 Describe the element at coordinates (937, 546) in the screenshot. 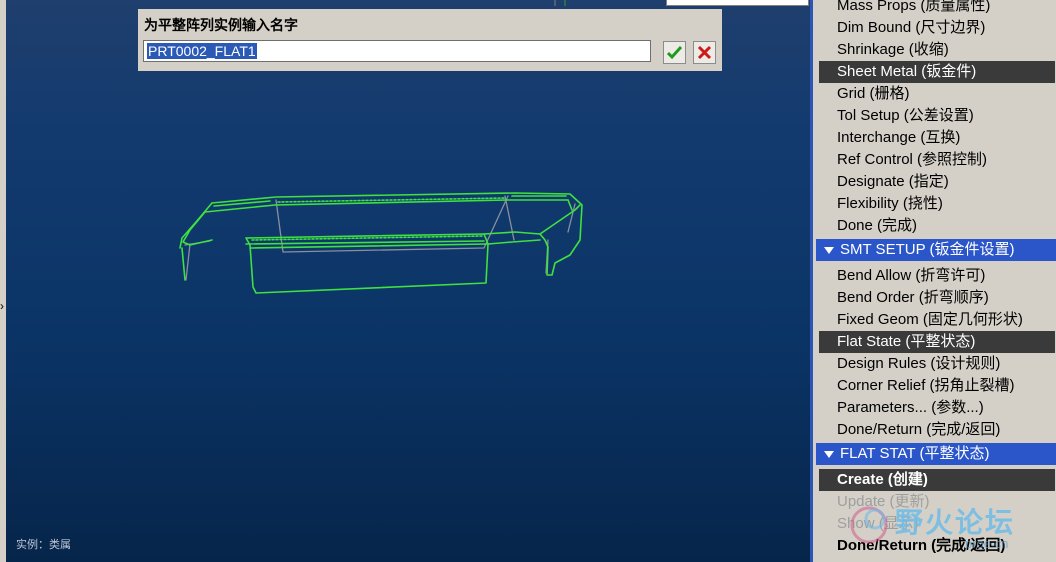

I see `flat-stat-item: Done/Return (完成/返回)` at that location.